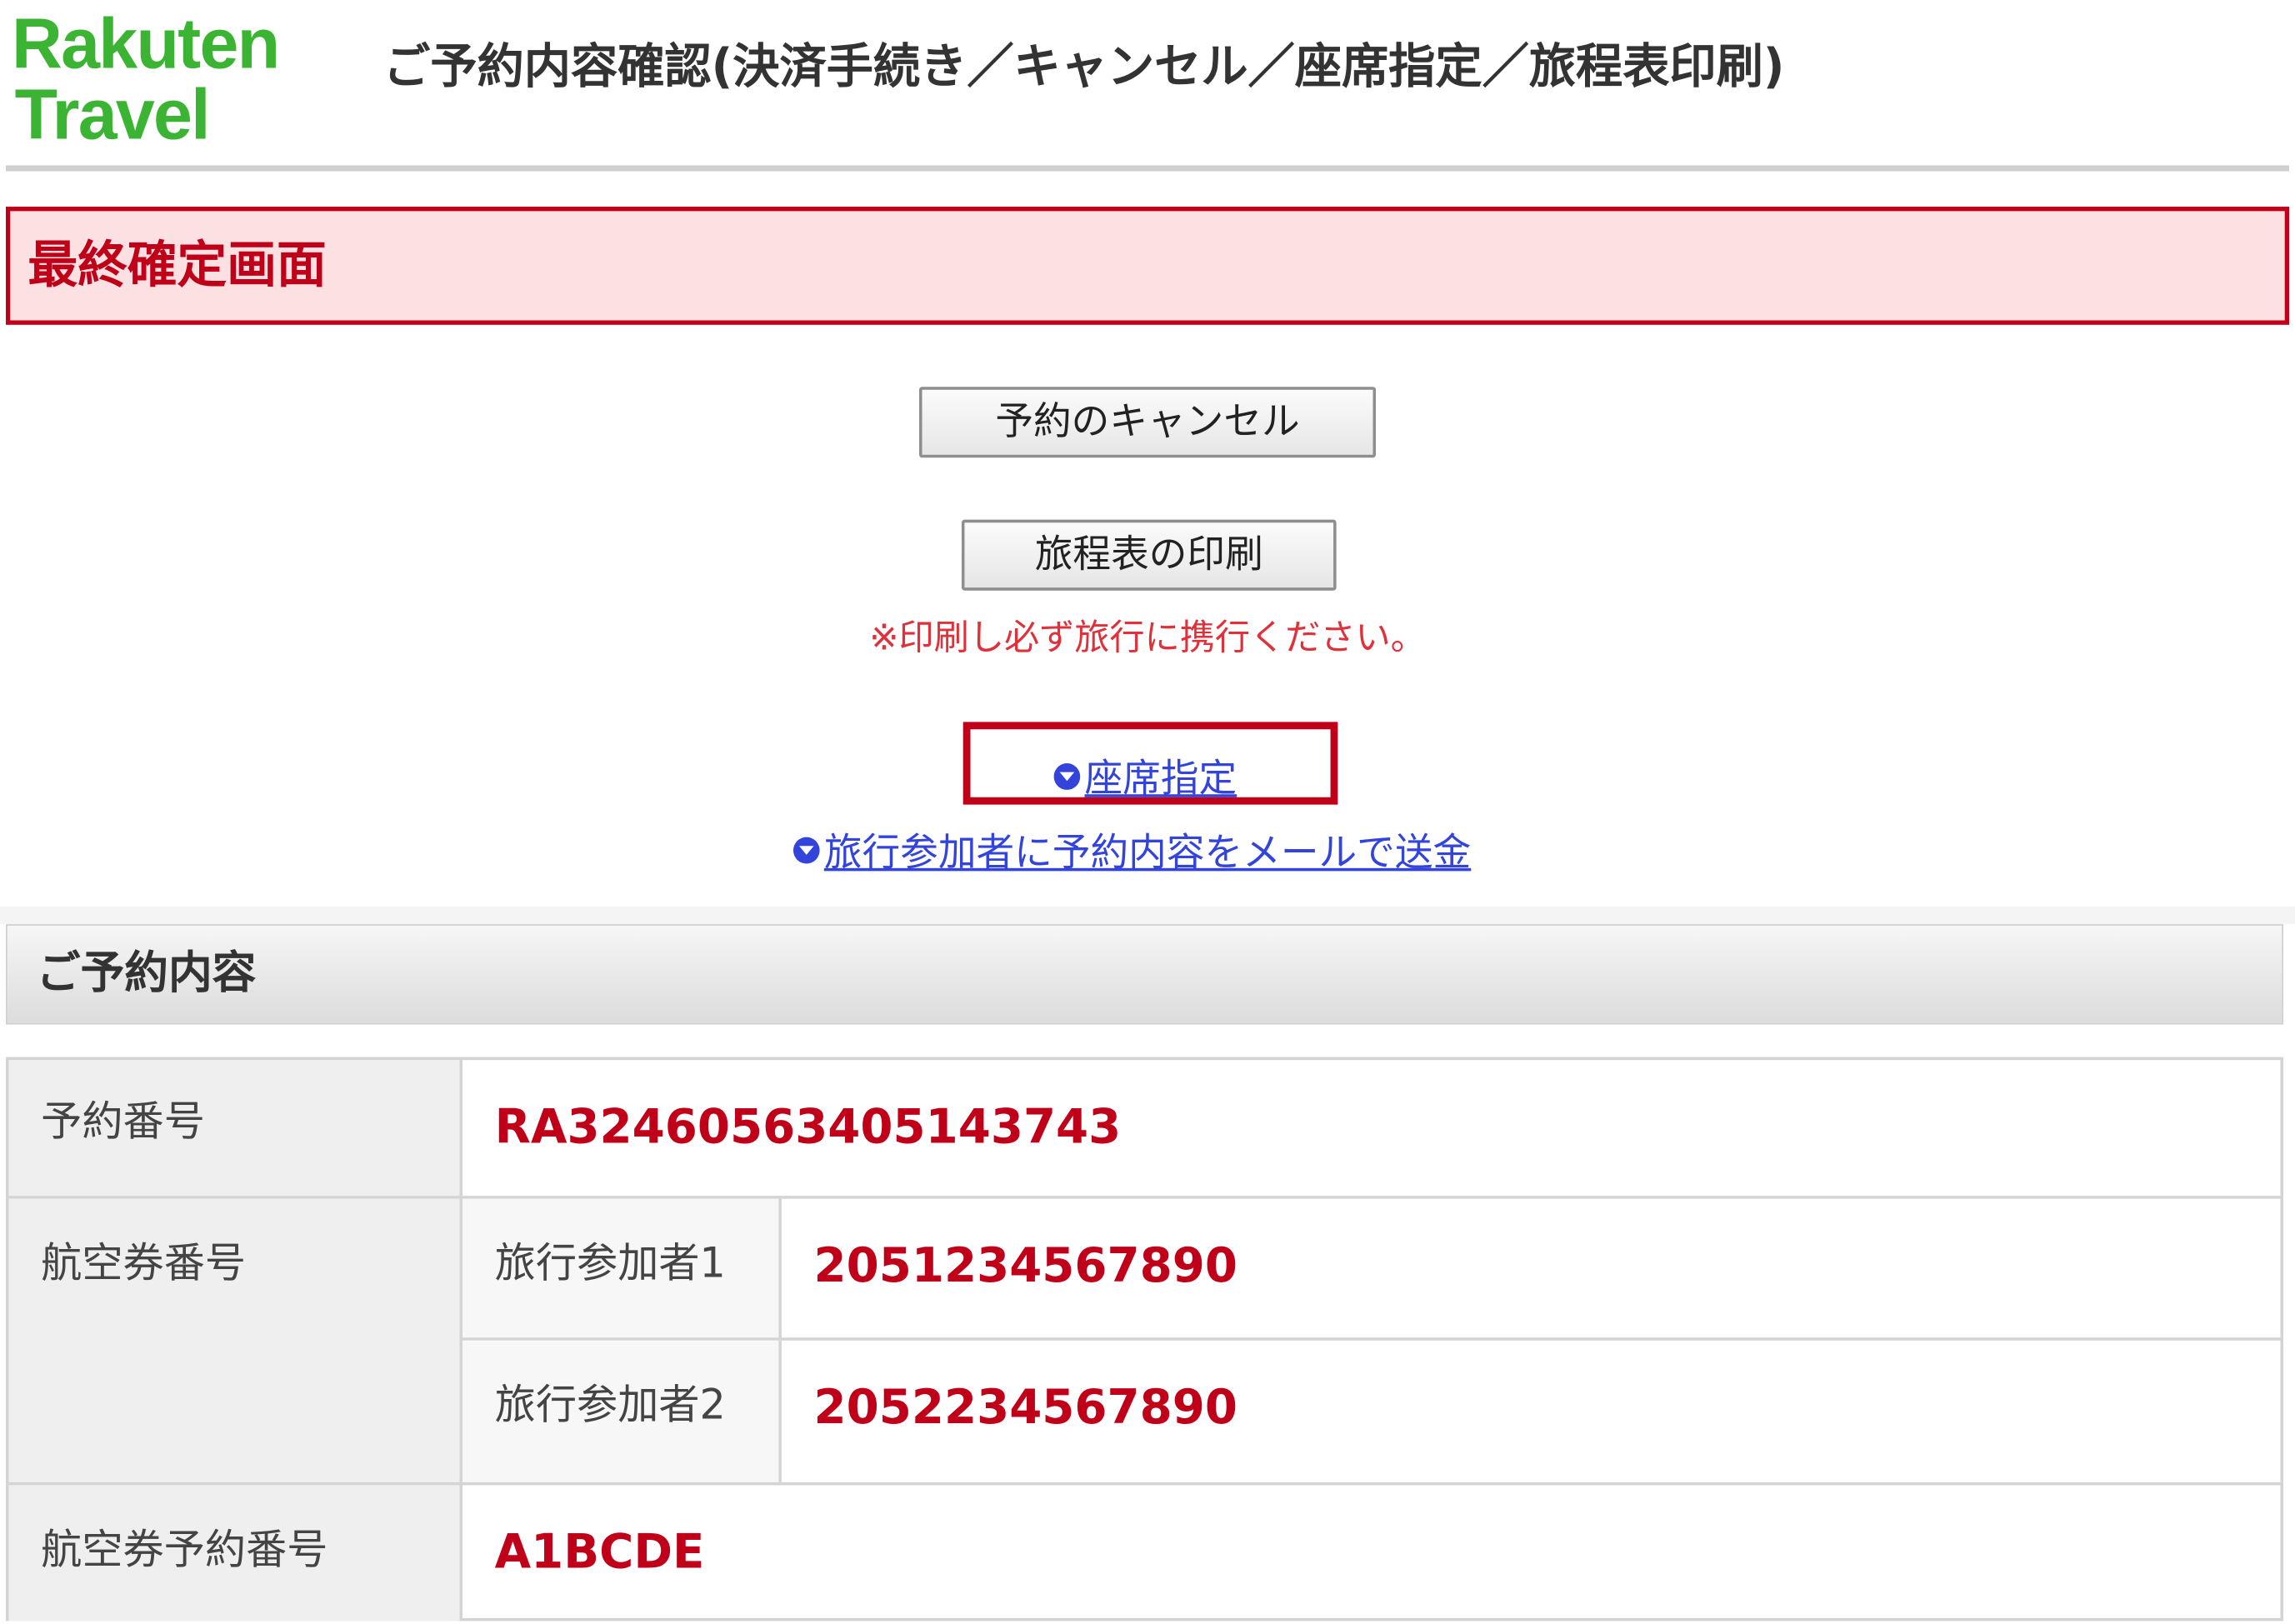 The width and height of the screenshot is (2295, 1624). What do you see at coordinates (1371, 1553) in the screenshot?
I see `ticket-booking-value-cell: A1BCDE` at bounding box center [1371, 1553].